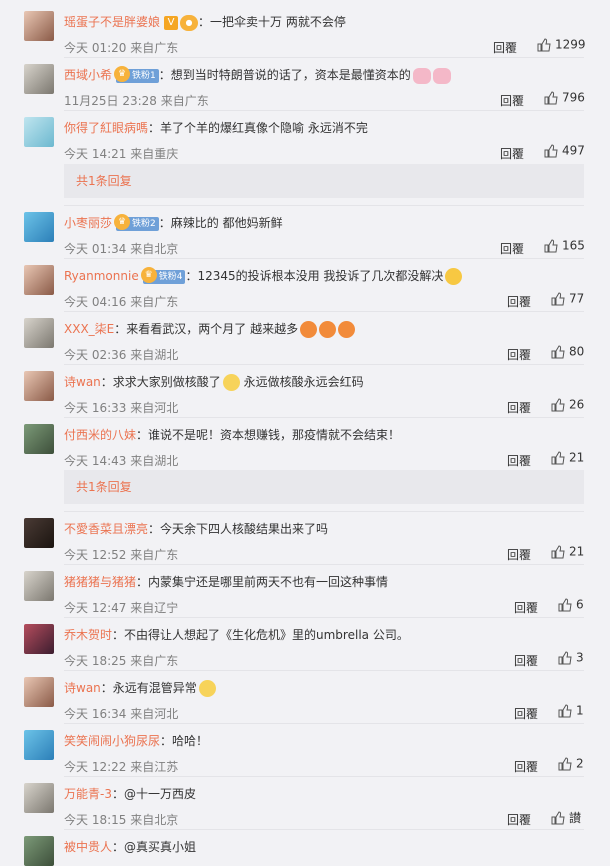 The height and width of the screenshot is (866, 610). Describe the element at coordinates (580, 763) in the screenshot. I see `like-count: 2` at that location.